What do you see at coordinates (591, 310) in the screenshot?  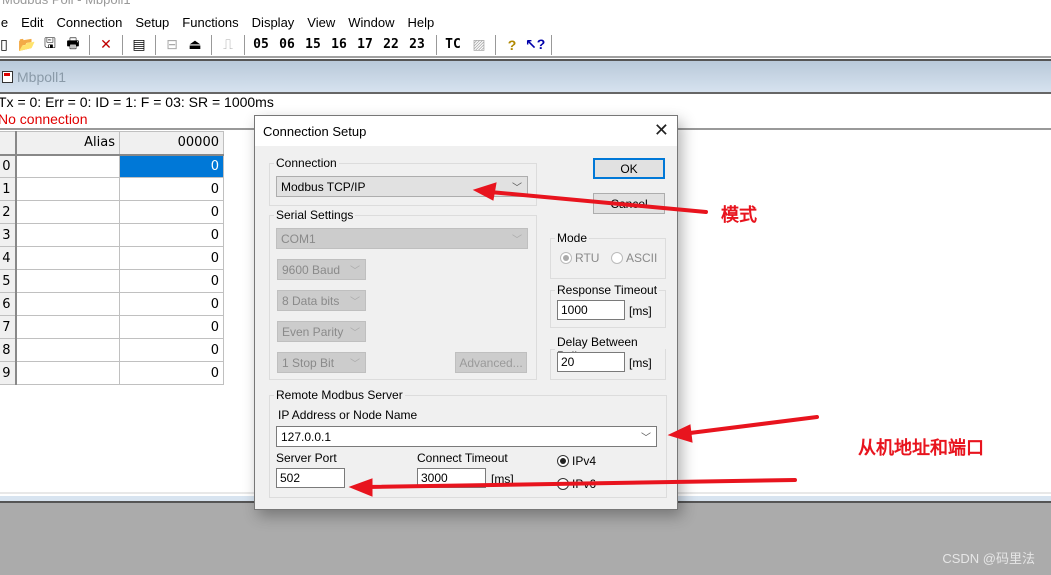 I see `response-timeout-input: 1000` at bounding box center [591, 310].